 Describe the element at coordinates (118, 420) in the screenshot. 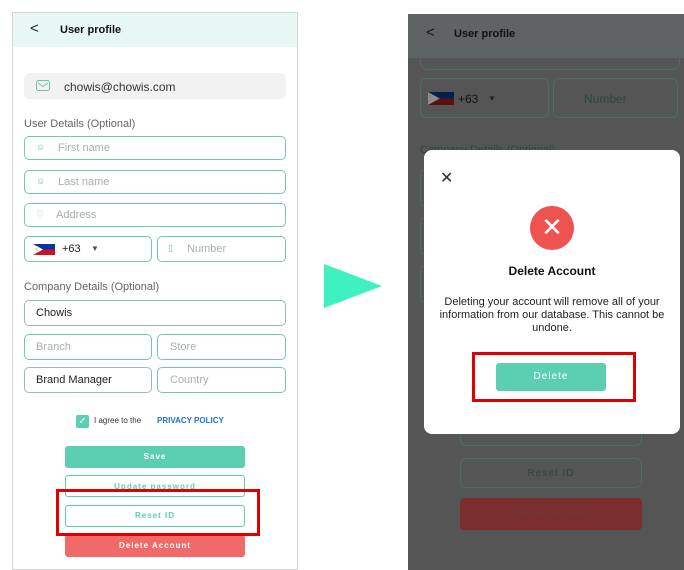

I see `agree-text: I agree to the` at that location.